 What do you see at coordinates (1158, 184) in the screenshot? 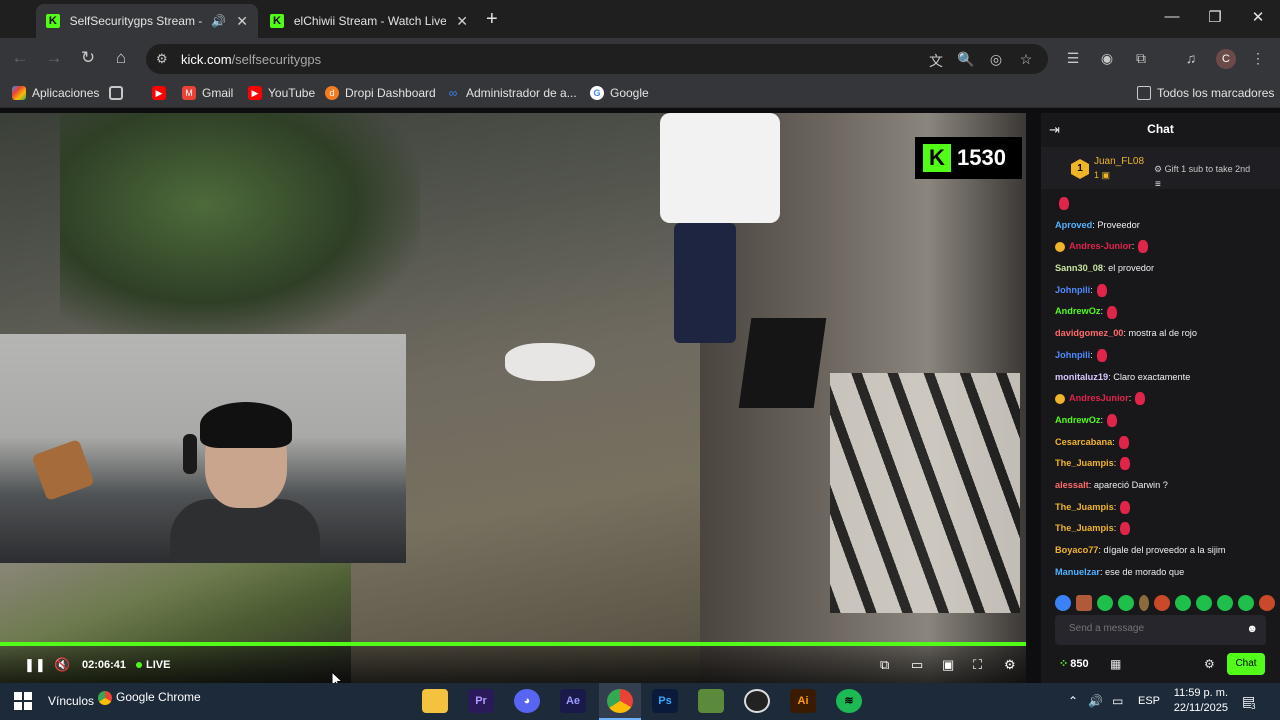
I see `expand-pinned-icon: ≡` at bounding box center [1158, 184].